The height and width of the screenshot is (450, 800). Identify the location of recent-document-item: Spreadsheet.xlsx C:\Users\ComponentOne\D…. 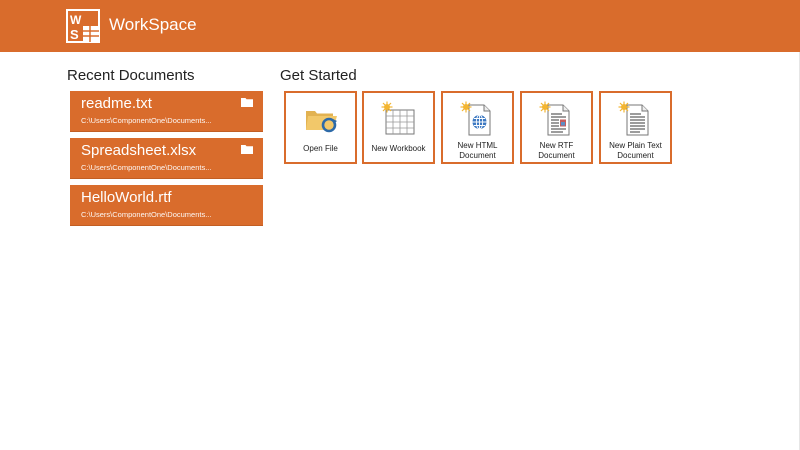
(166, 158).